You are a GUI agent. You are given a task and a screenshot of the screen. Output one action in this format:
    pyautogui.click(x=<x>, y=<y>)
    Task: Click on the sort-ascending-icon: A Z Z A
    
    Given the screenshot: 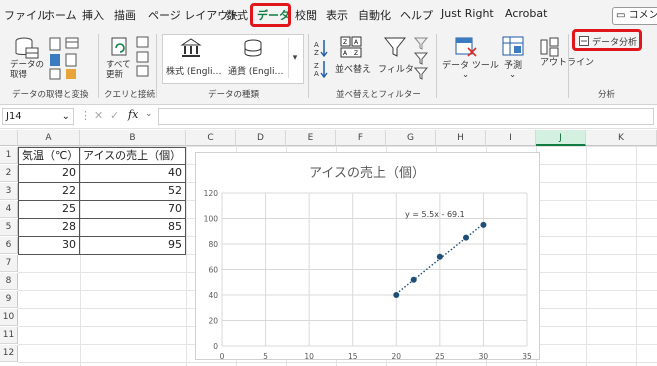 What is the action you would take?
    pyautogui.click(x=321, y=58)
    